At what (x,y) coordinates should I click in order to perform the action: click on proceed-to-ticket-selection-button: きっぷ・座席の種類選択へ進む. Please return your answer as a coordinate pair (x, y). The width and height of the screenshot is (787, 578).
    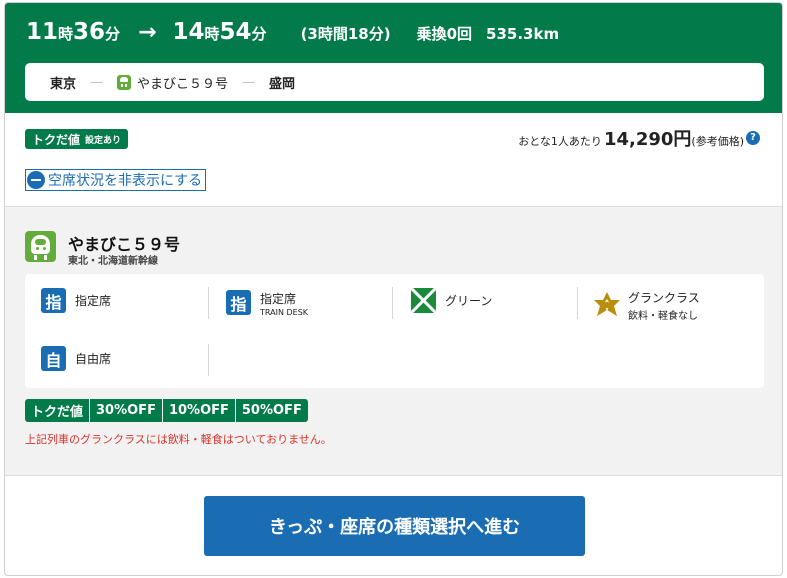
    Looking at the image, I should click on (394, 526).